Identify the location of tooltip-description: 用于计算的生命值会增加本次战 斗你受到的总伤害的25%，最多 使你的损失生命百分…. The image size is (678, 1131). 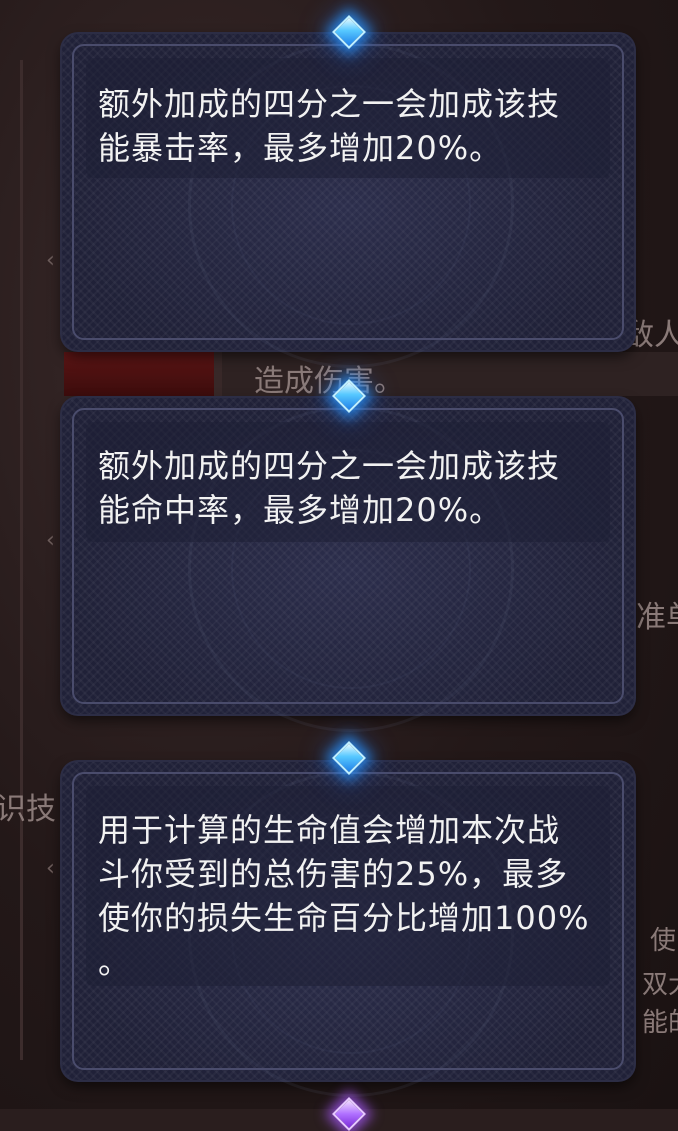
(344, 896).